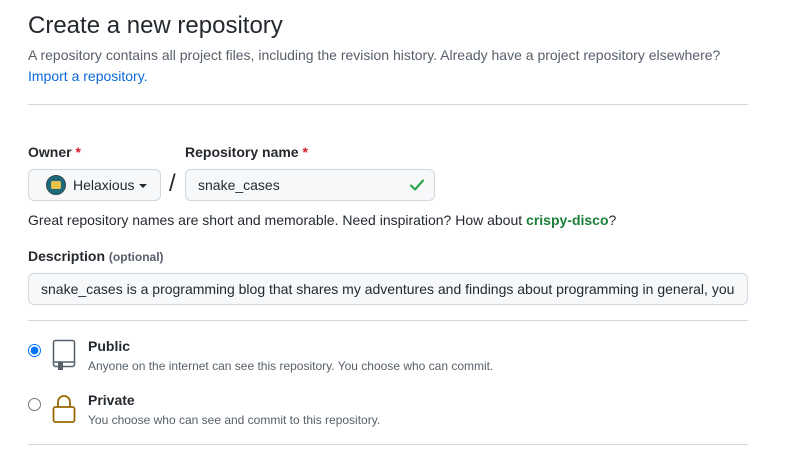 Image resolution: width=785 pixels, height=461 pixels. Describe the element at coordinates (50, 152) in the screenshot. I see `owner-label-text: Owner` at that location.